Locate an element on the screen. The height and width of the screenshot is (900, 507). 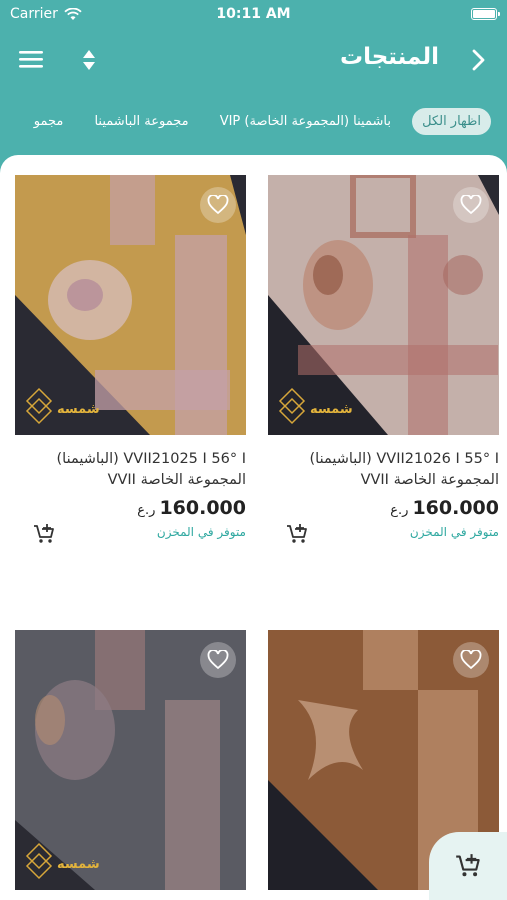
battery-icon is located at coordinates (485, 14).